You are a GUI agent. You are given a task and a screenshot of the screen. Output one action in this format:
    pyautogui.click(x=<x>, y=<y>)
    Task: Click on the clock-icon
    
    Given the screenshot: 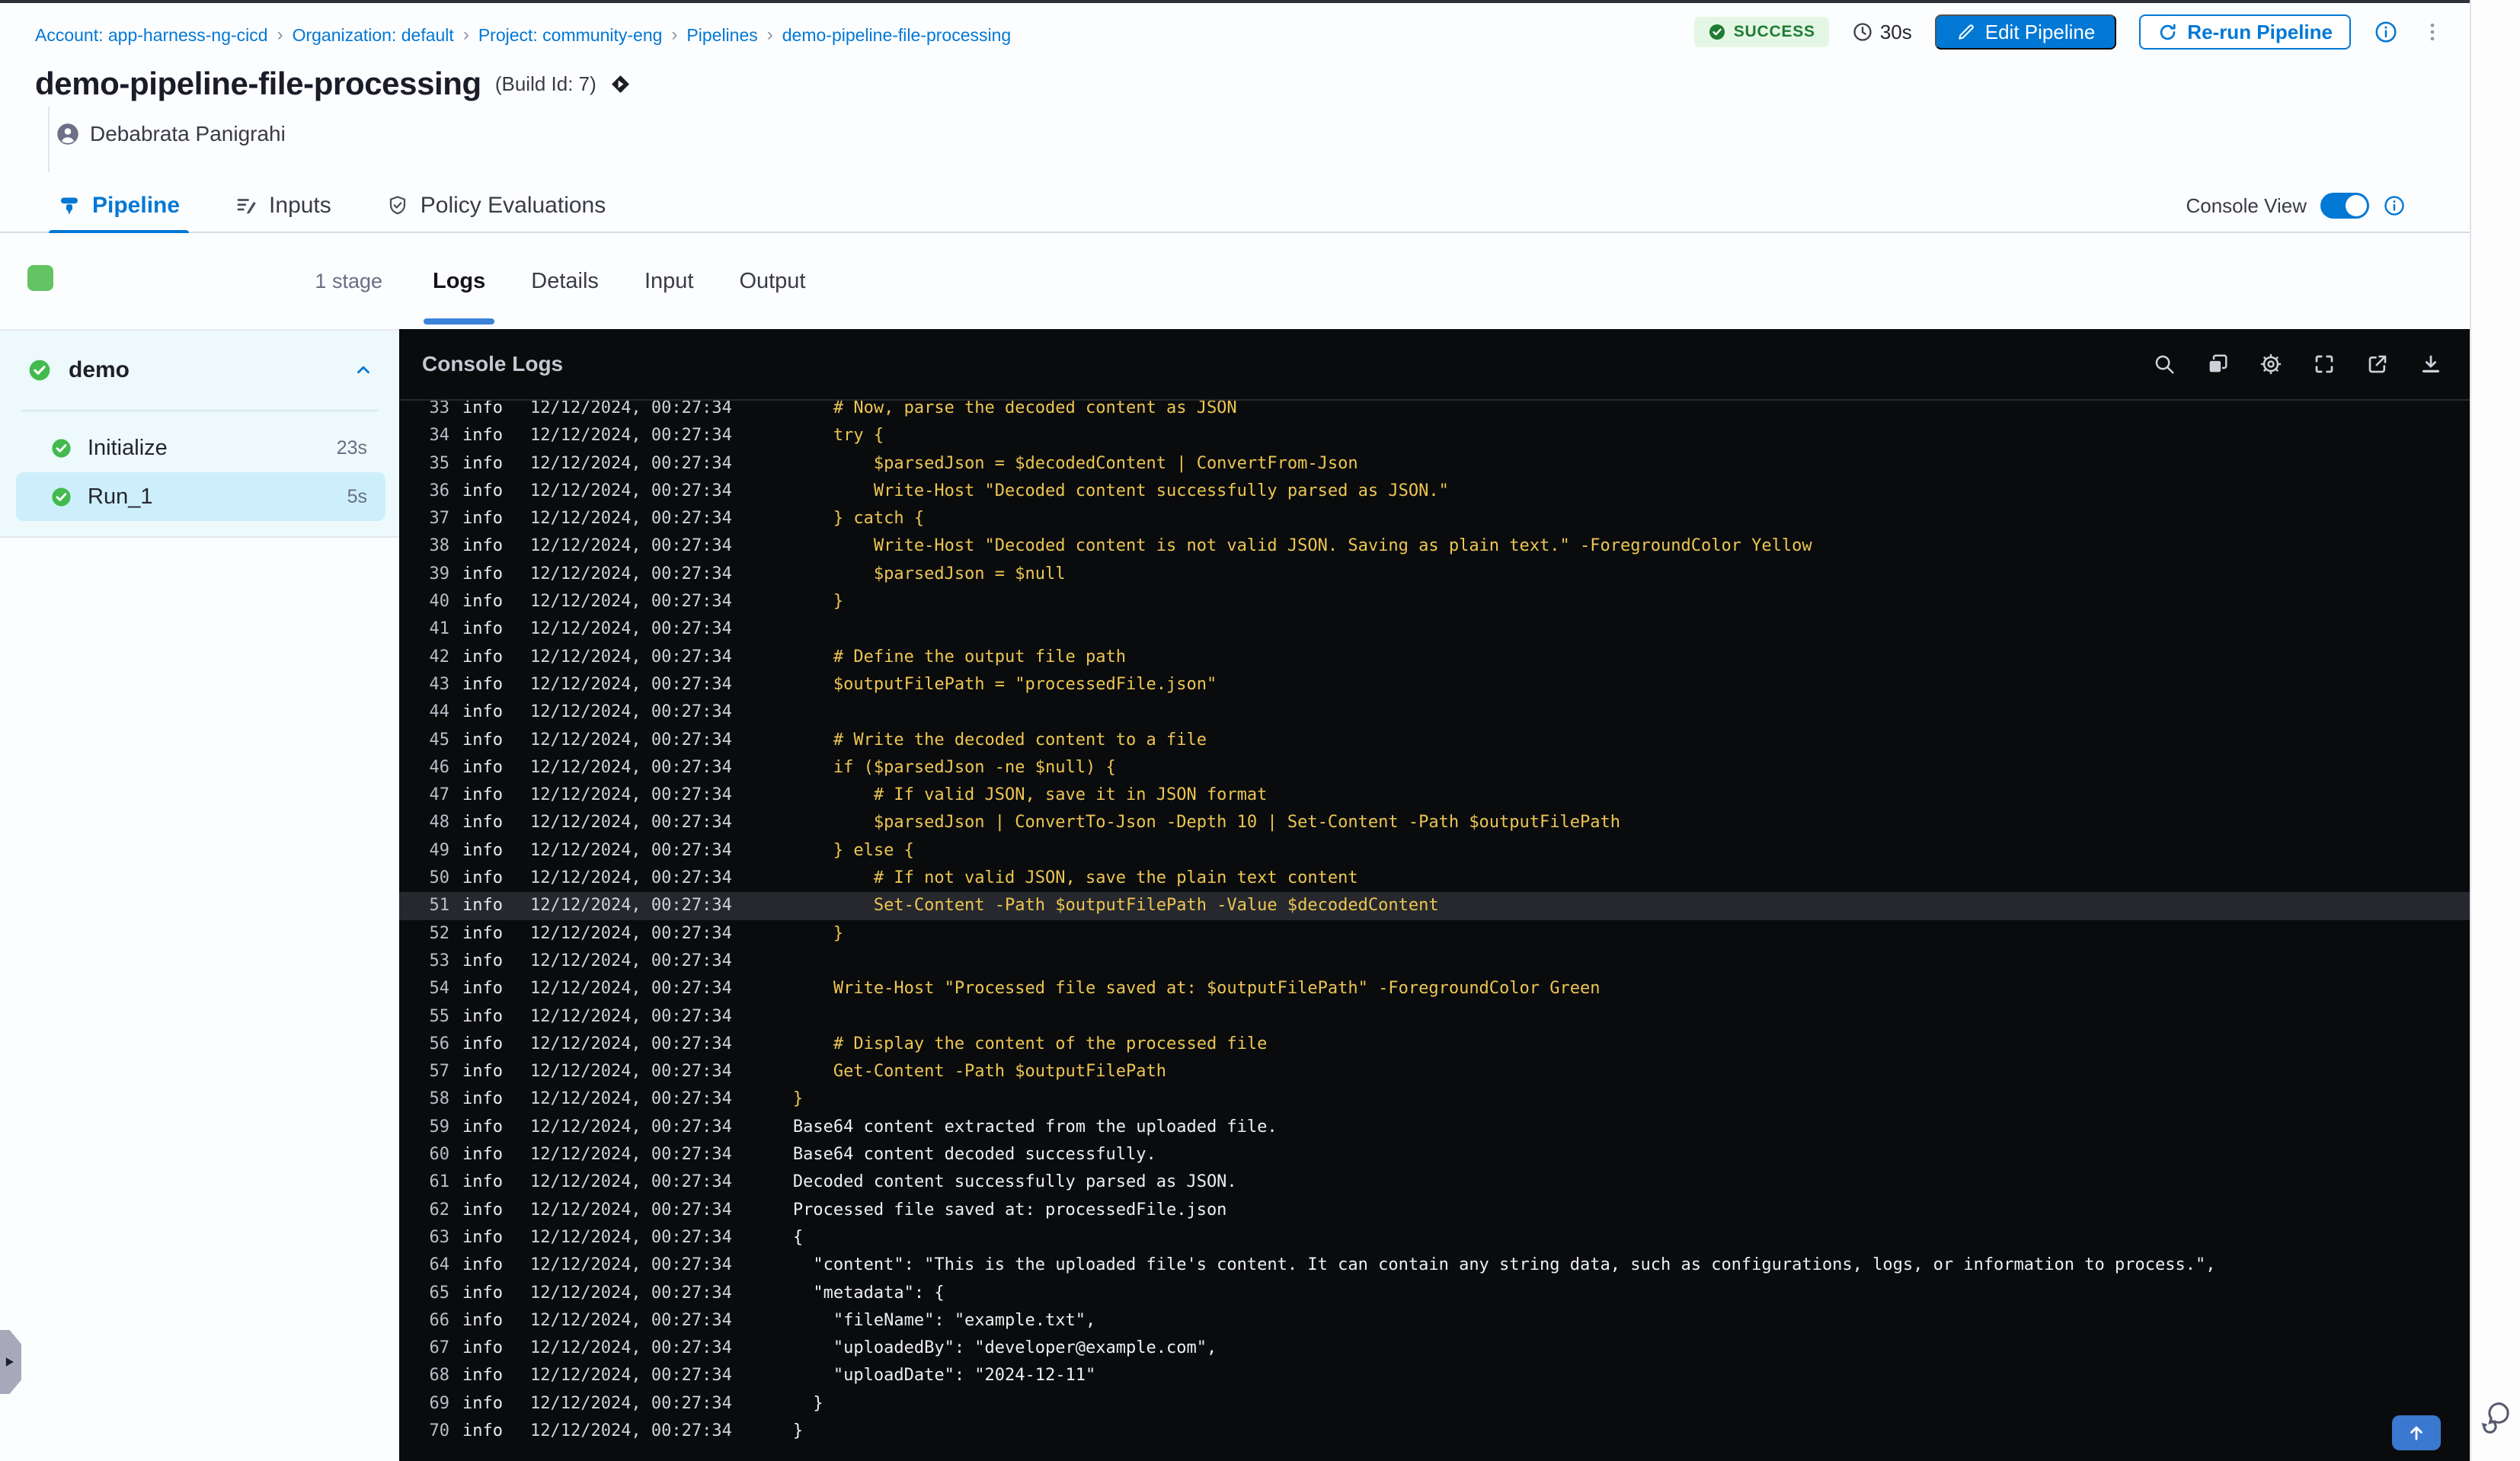 What is the action you would take?
    pyautogui.click(x=1862, y=32)
    